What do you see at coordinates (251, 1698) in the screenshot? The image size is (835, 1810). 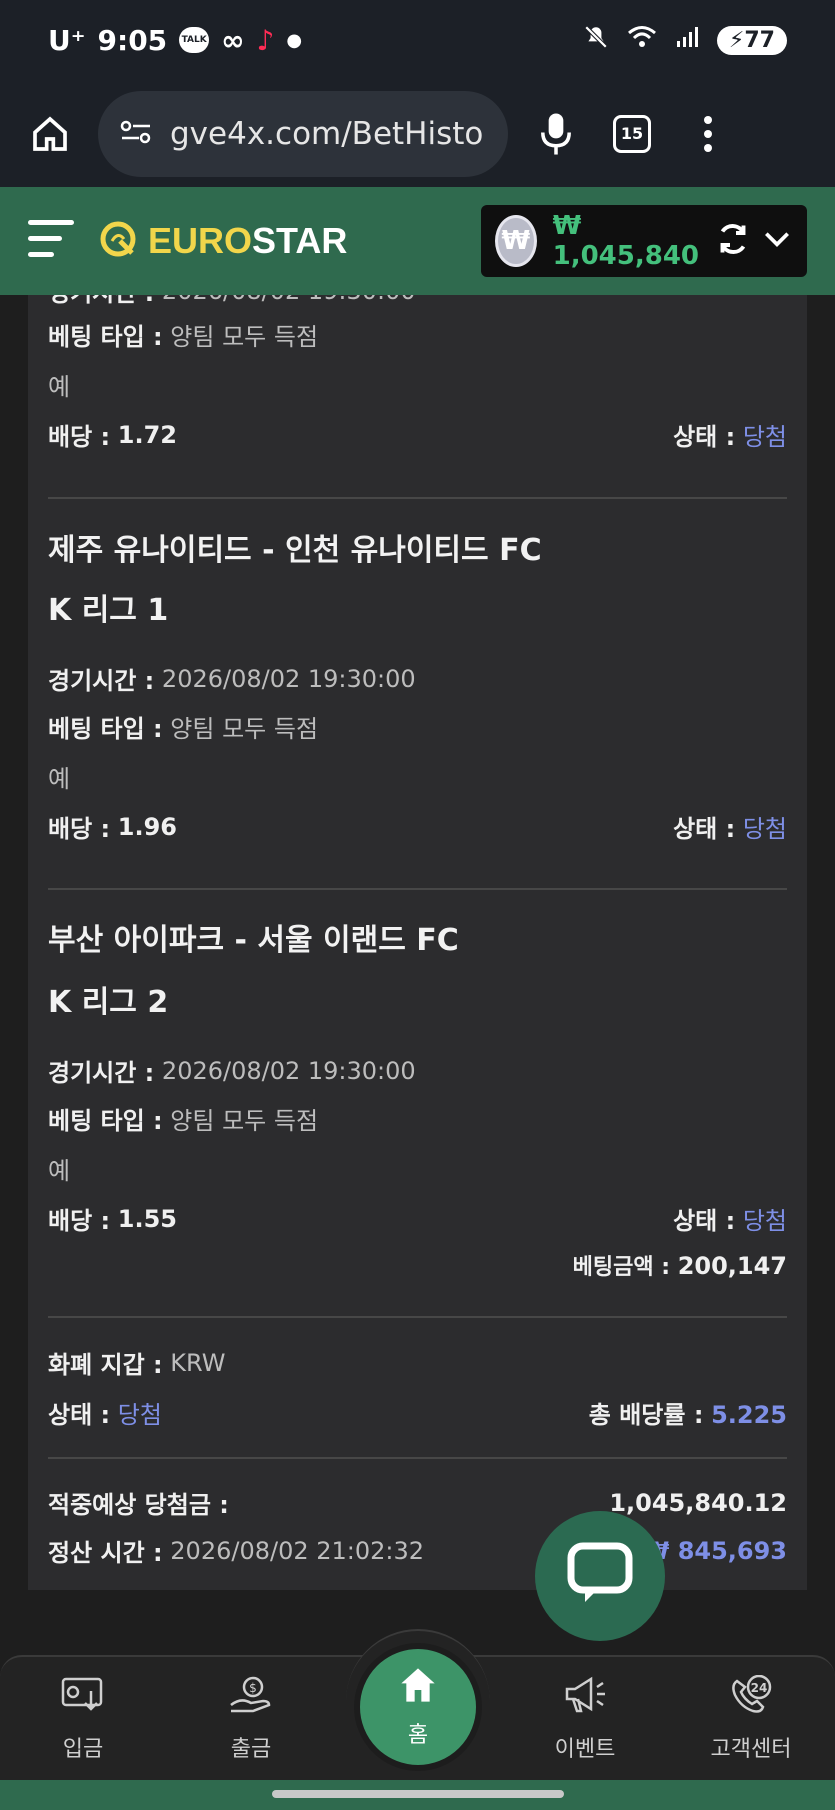 I see `withdraw-icon: $` at bounding box center [251, 1698].